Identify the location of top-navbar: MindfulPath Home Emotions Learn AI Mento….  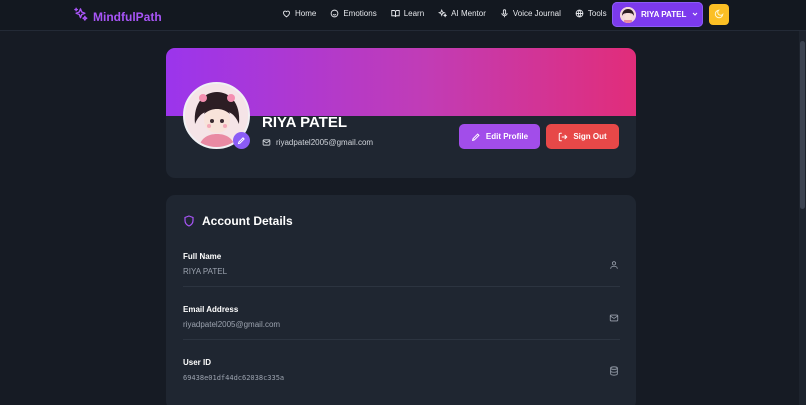
(403, 15).